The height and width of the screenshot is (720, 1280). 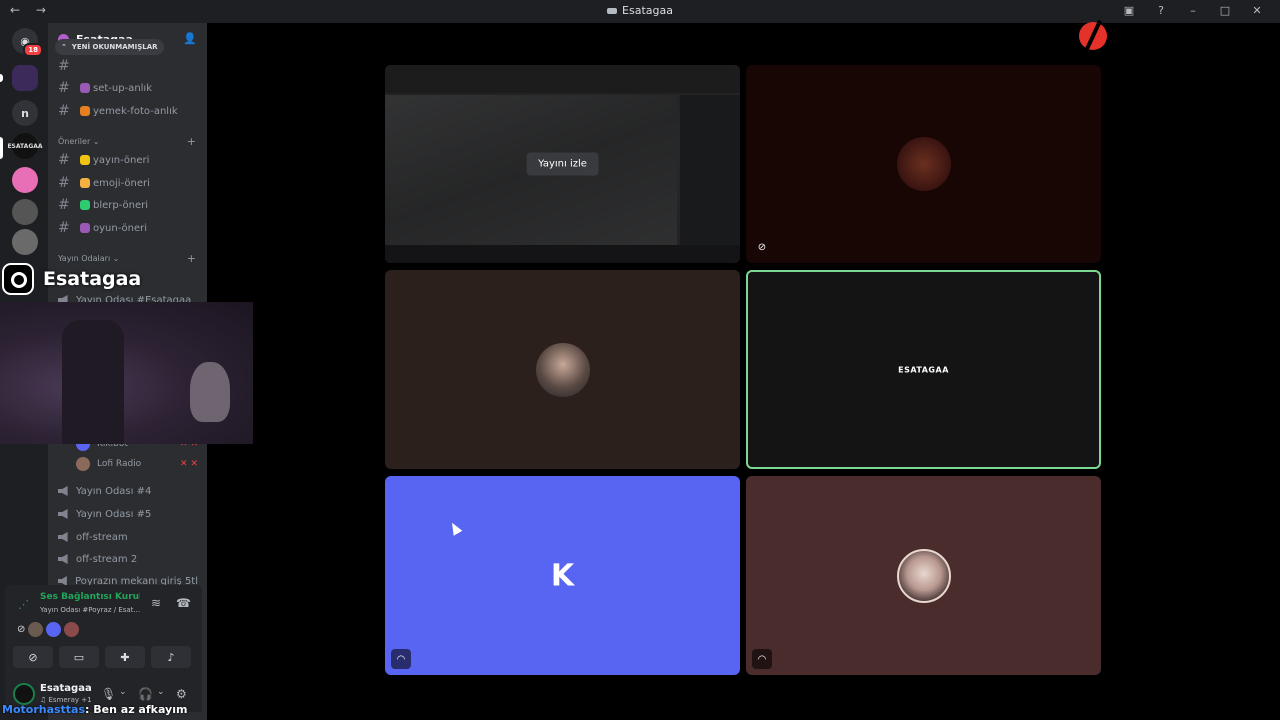 I want to click on signal-icon: ⋰, so click(x=24, y=604).